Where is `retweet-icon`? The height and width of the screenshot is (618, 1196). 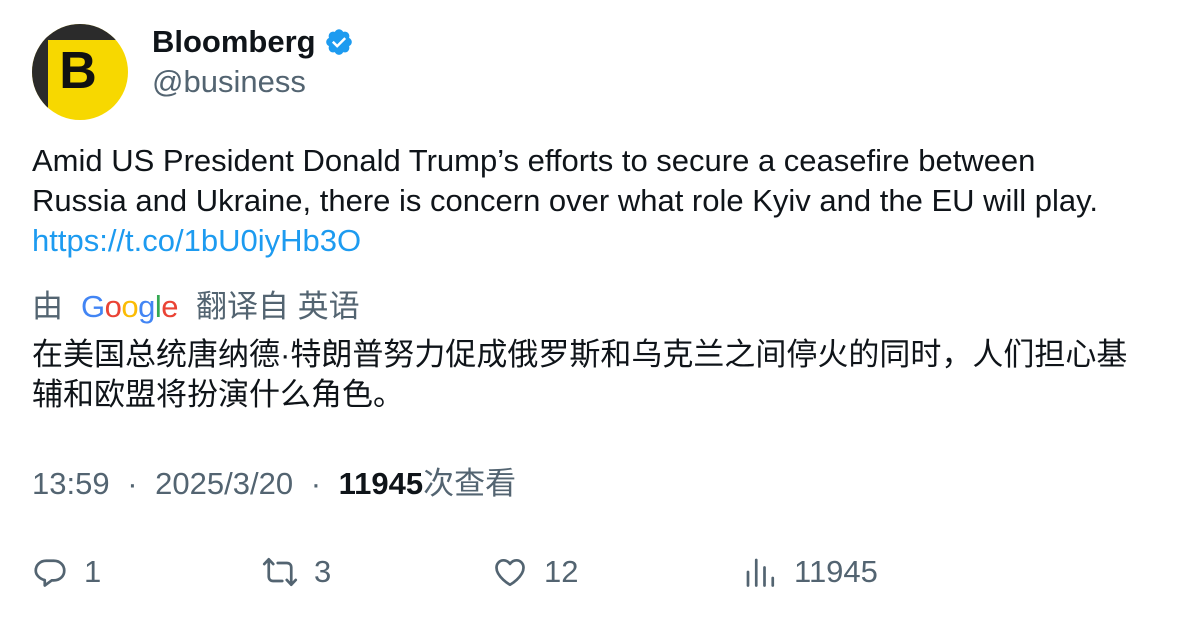 retweet-icon is located at coordinates (280, 572).